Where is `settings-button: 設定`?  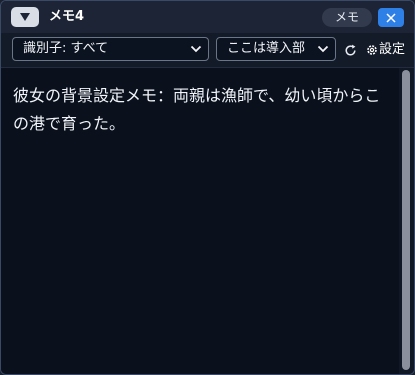 settings-button: 設定 is located at coordinates (385, 50).